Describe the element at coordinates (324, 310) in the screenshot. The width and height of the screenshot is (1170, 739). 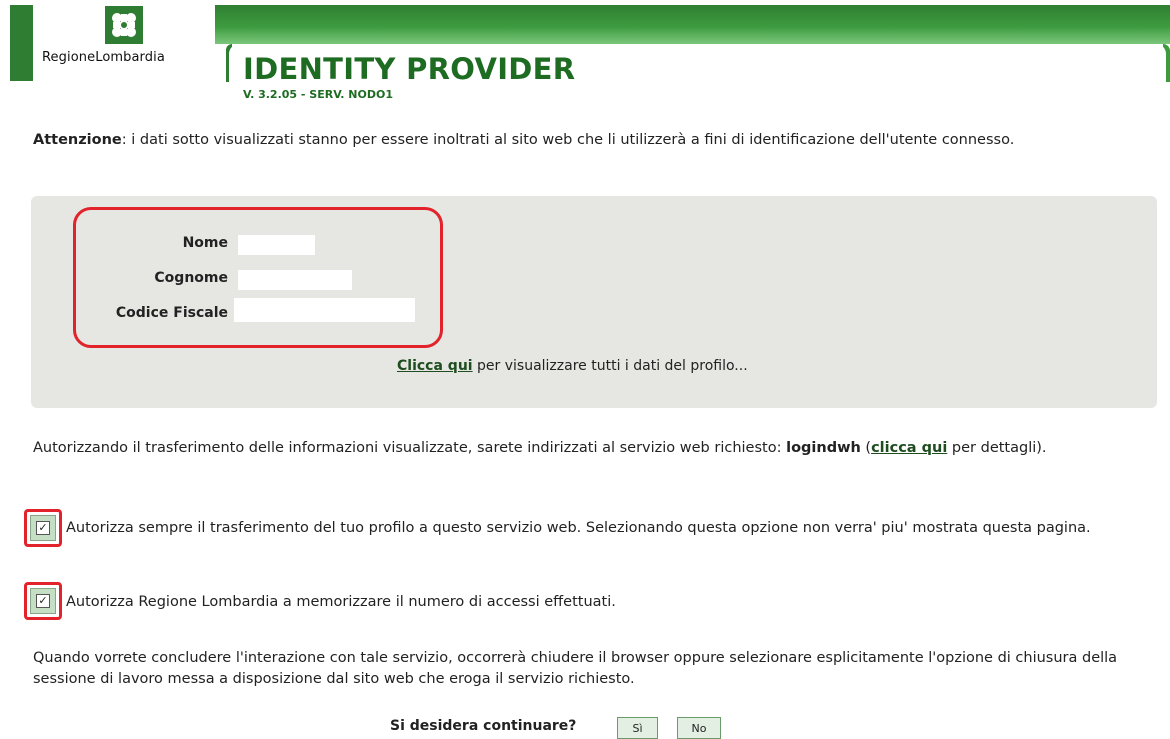
I see `field-value-codice-fiscale` at that location.